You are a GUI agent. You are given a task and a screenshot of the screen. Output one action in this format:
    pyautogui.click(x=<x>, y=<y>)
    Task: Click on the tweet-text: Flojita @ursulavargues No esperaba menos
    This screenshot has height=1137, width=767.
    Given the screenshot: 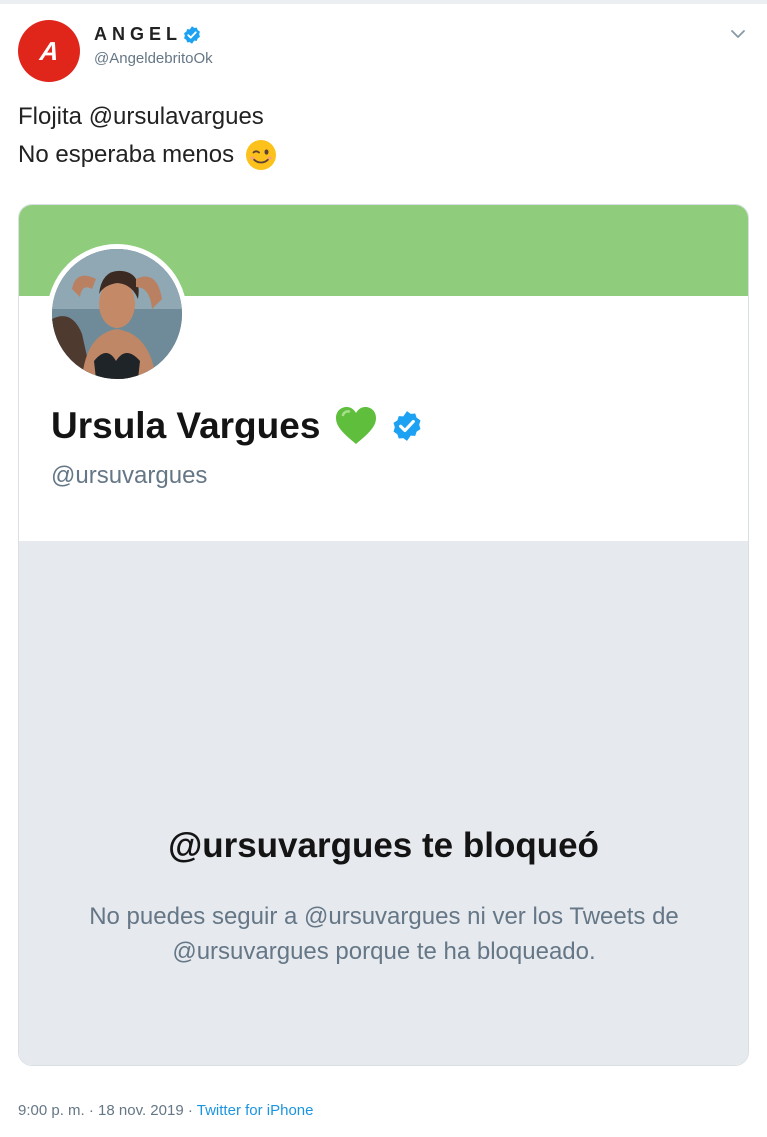 What is the action you would take?
    pyautogui.click(x=148, y=136)
    